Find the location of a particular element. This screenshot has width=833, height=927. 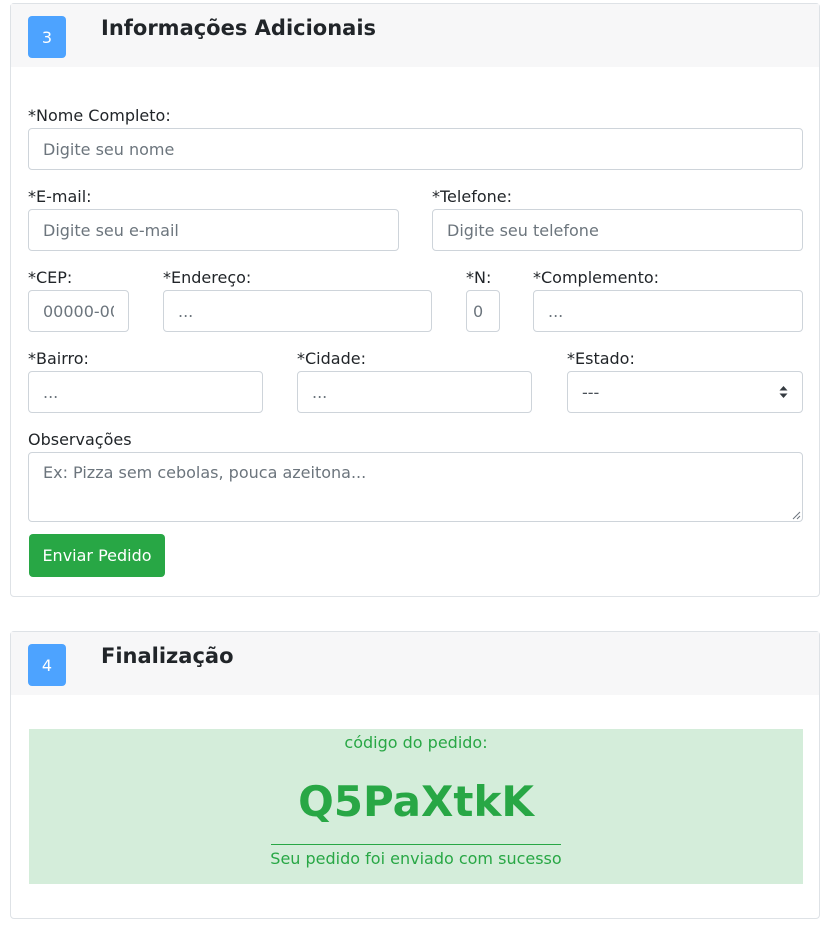

bairro-label: *Bairro: is located at coordinates (58, 358).